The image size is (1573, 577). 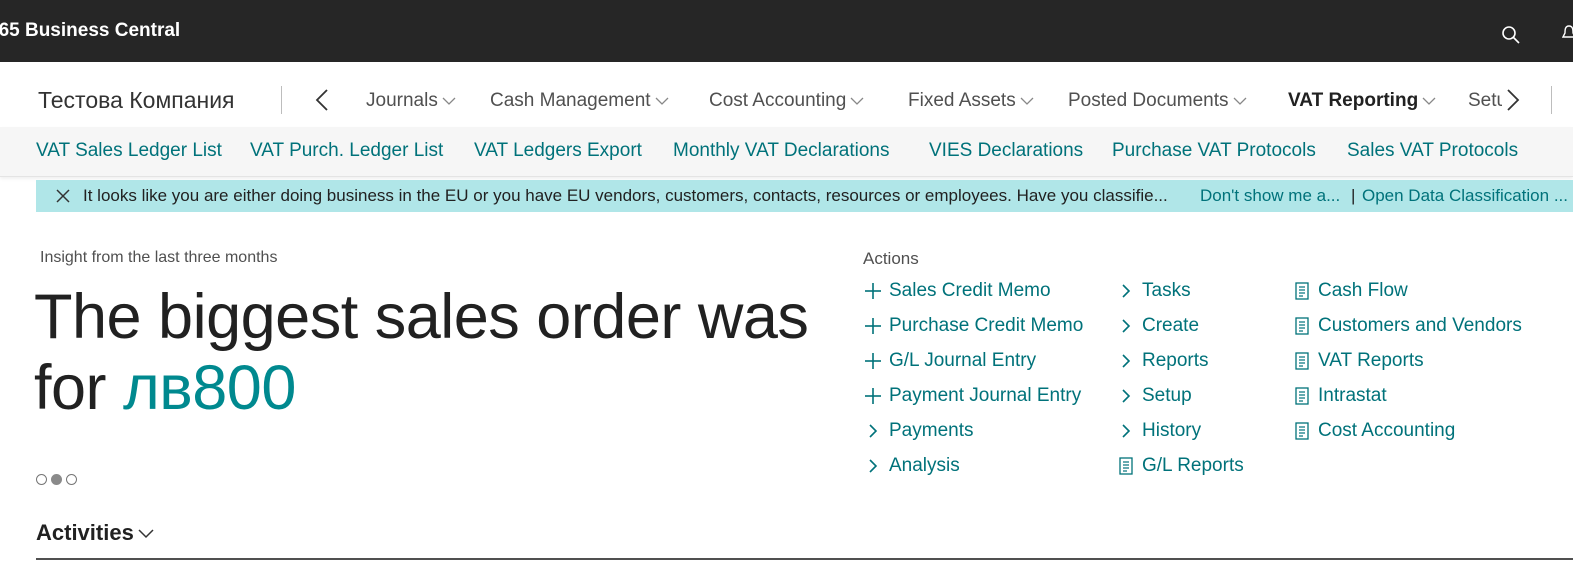 I want to click on link-vies-declarations: VIES Declarations, so click(x=1006, y=151).